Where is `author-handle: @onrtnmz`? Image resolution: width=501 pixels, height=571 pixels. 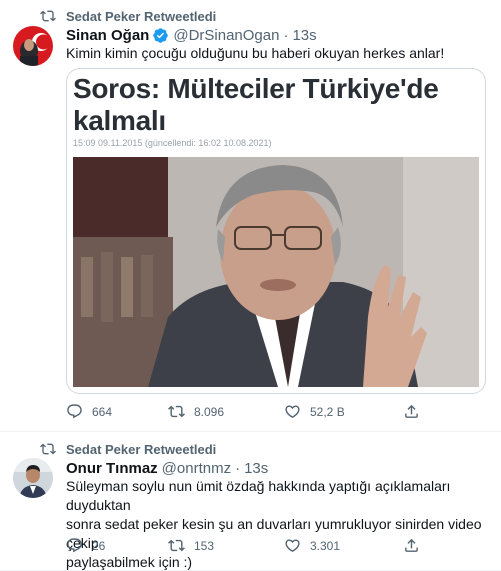 author-handle: @onrtnmz is located at coordinates (196, 468).